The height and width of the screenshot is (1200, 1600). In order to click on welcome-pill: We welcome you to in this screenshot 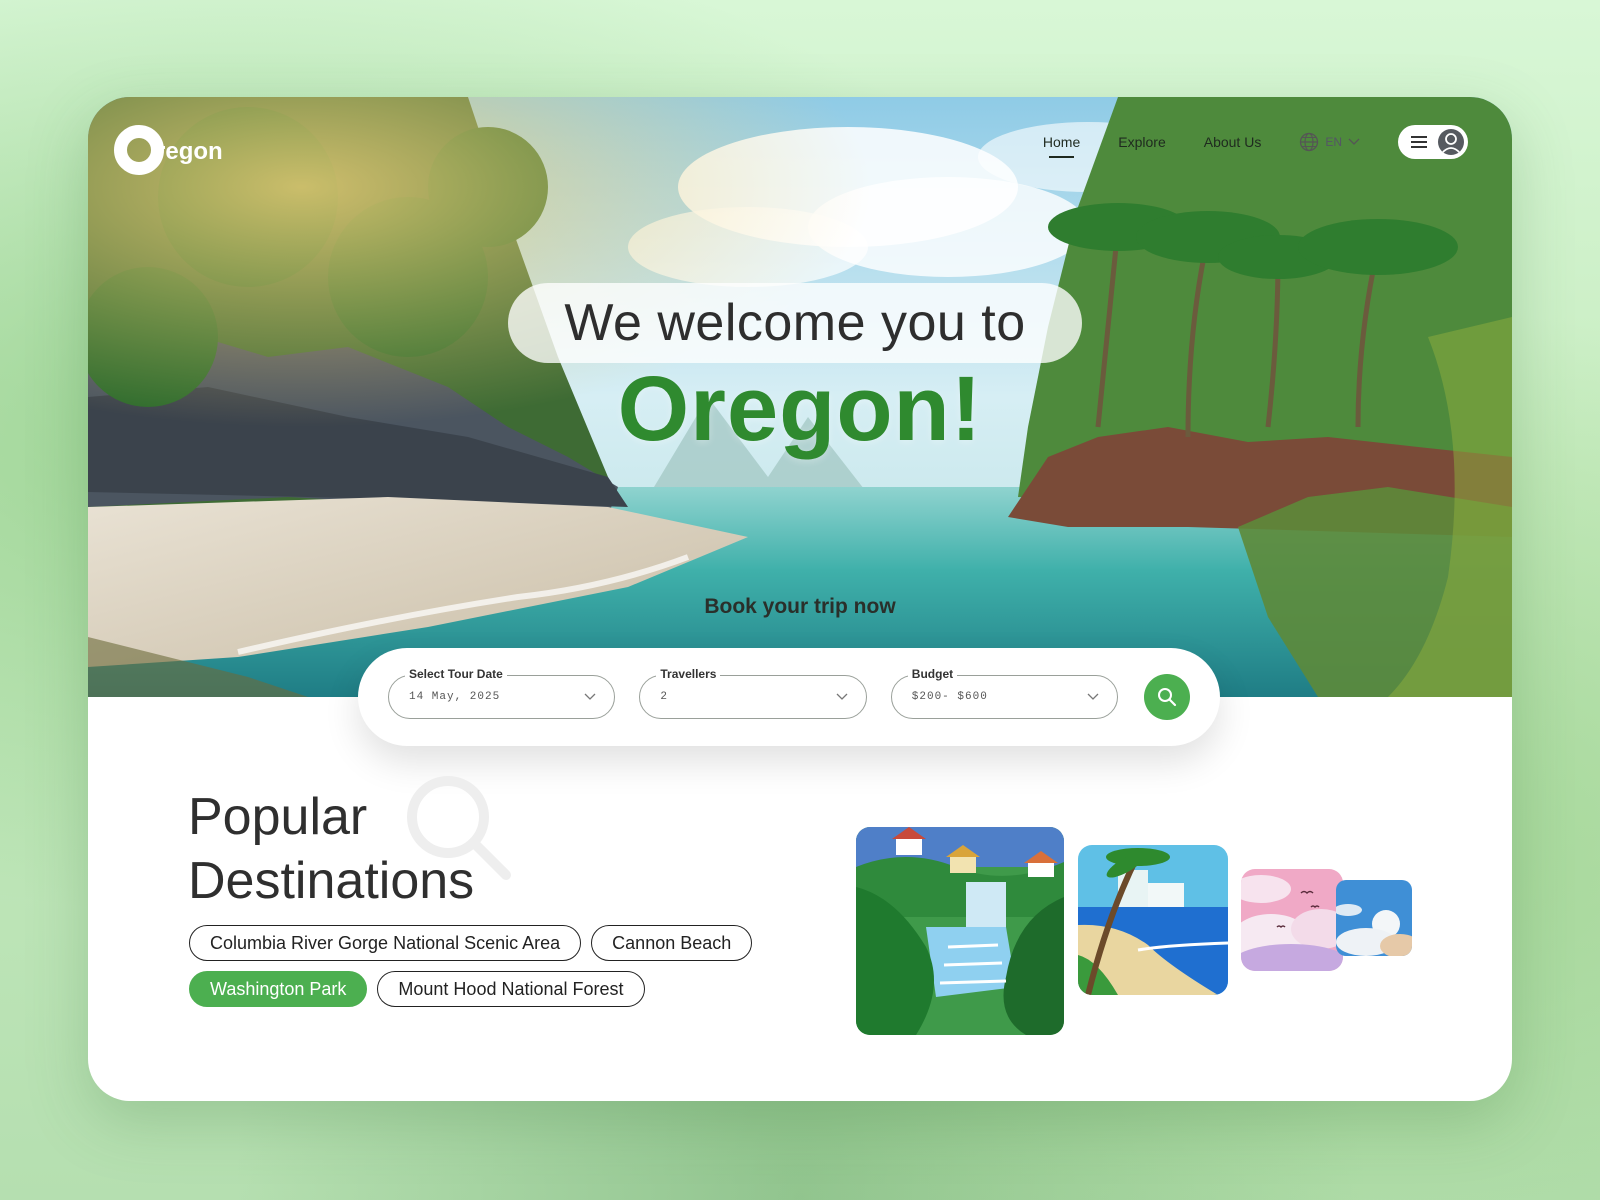, I will do `click(795, 323)`.